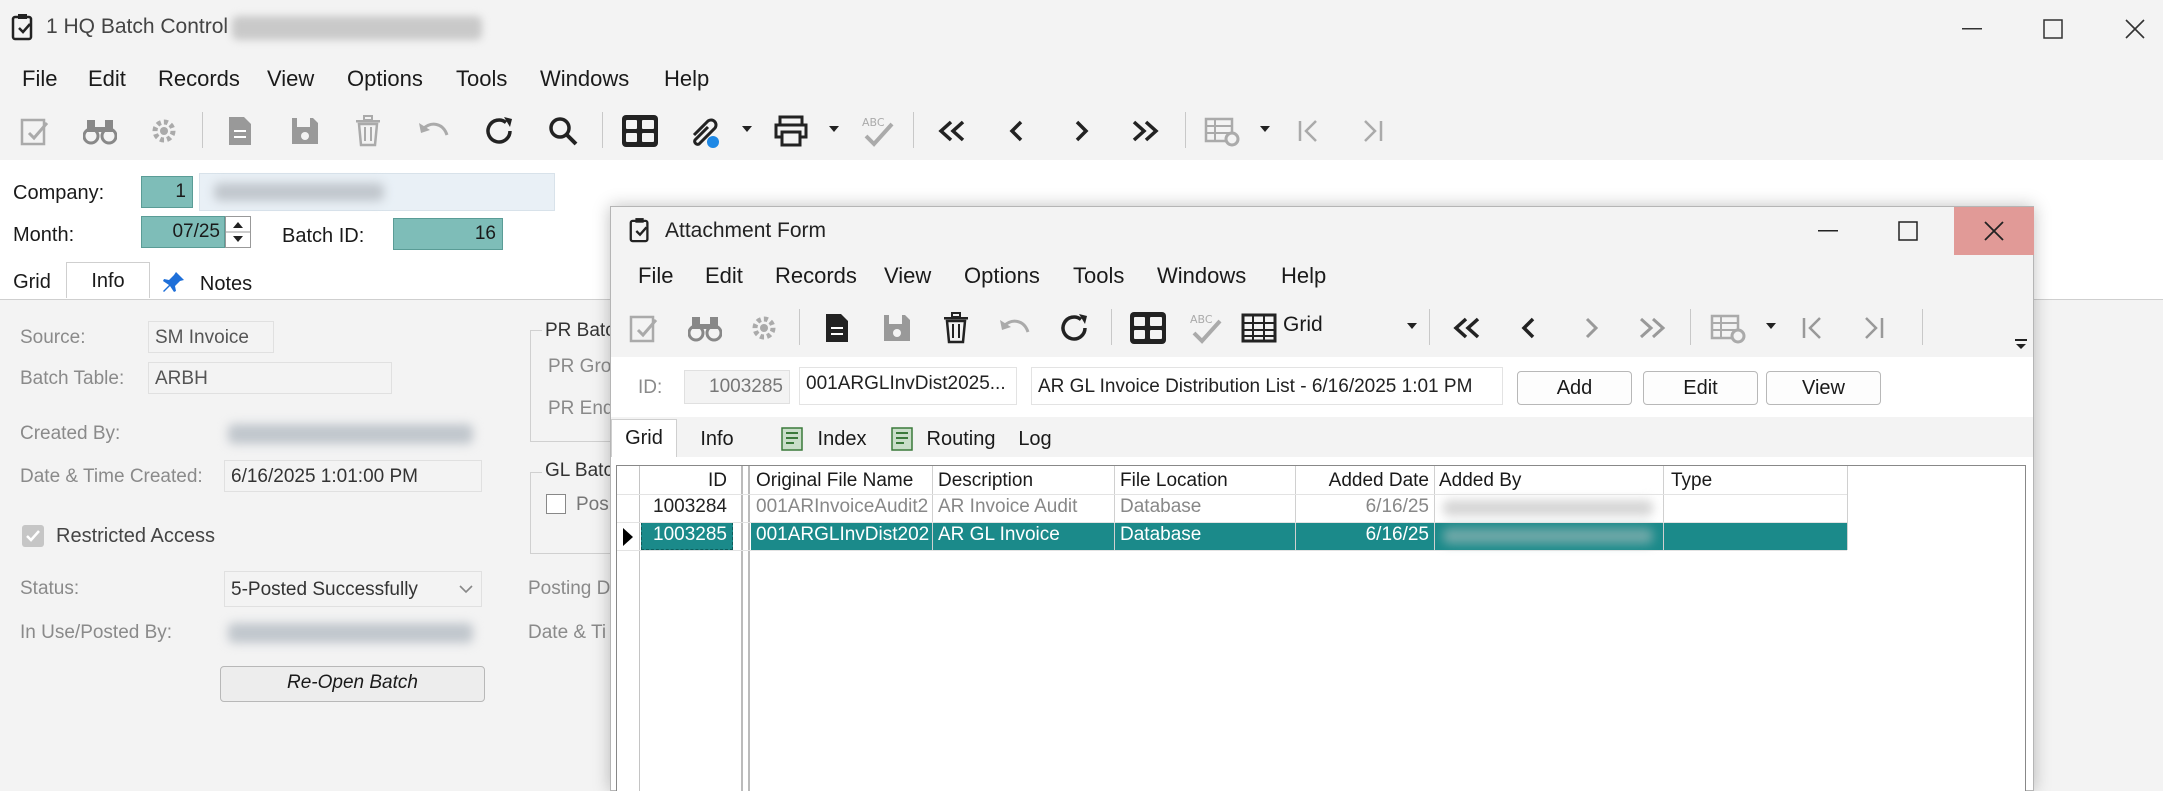  I want to click on column-header-description: Description, so click(1024, 482).